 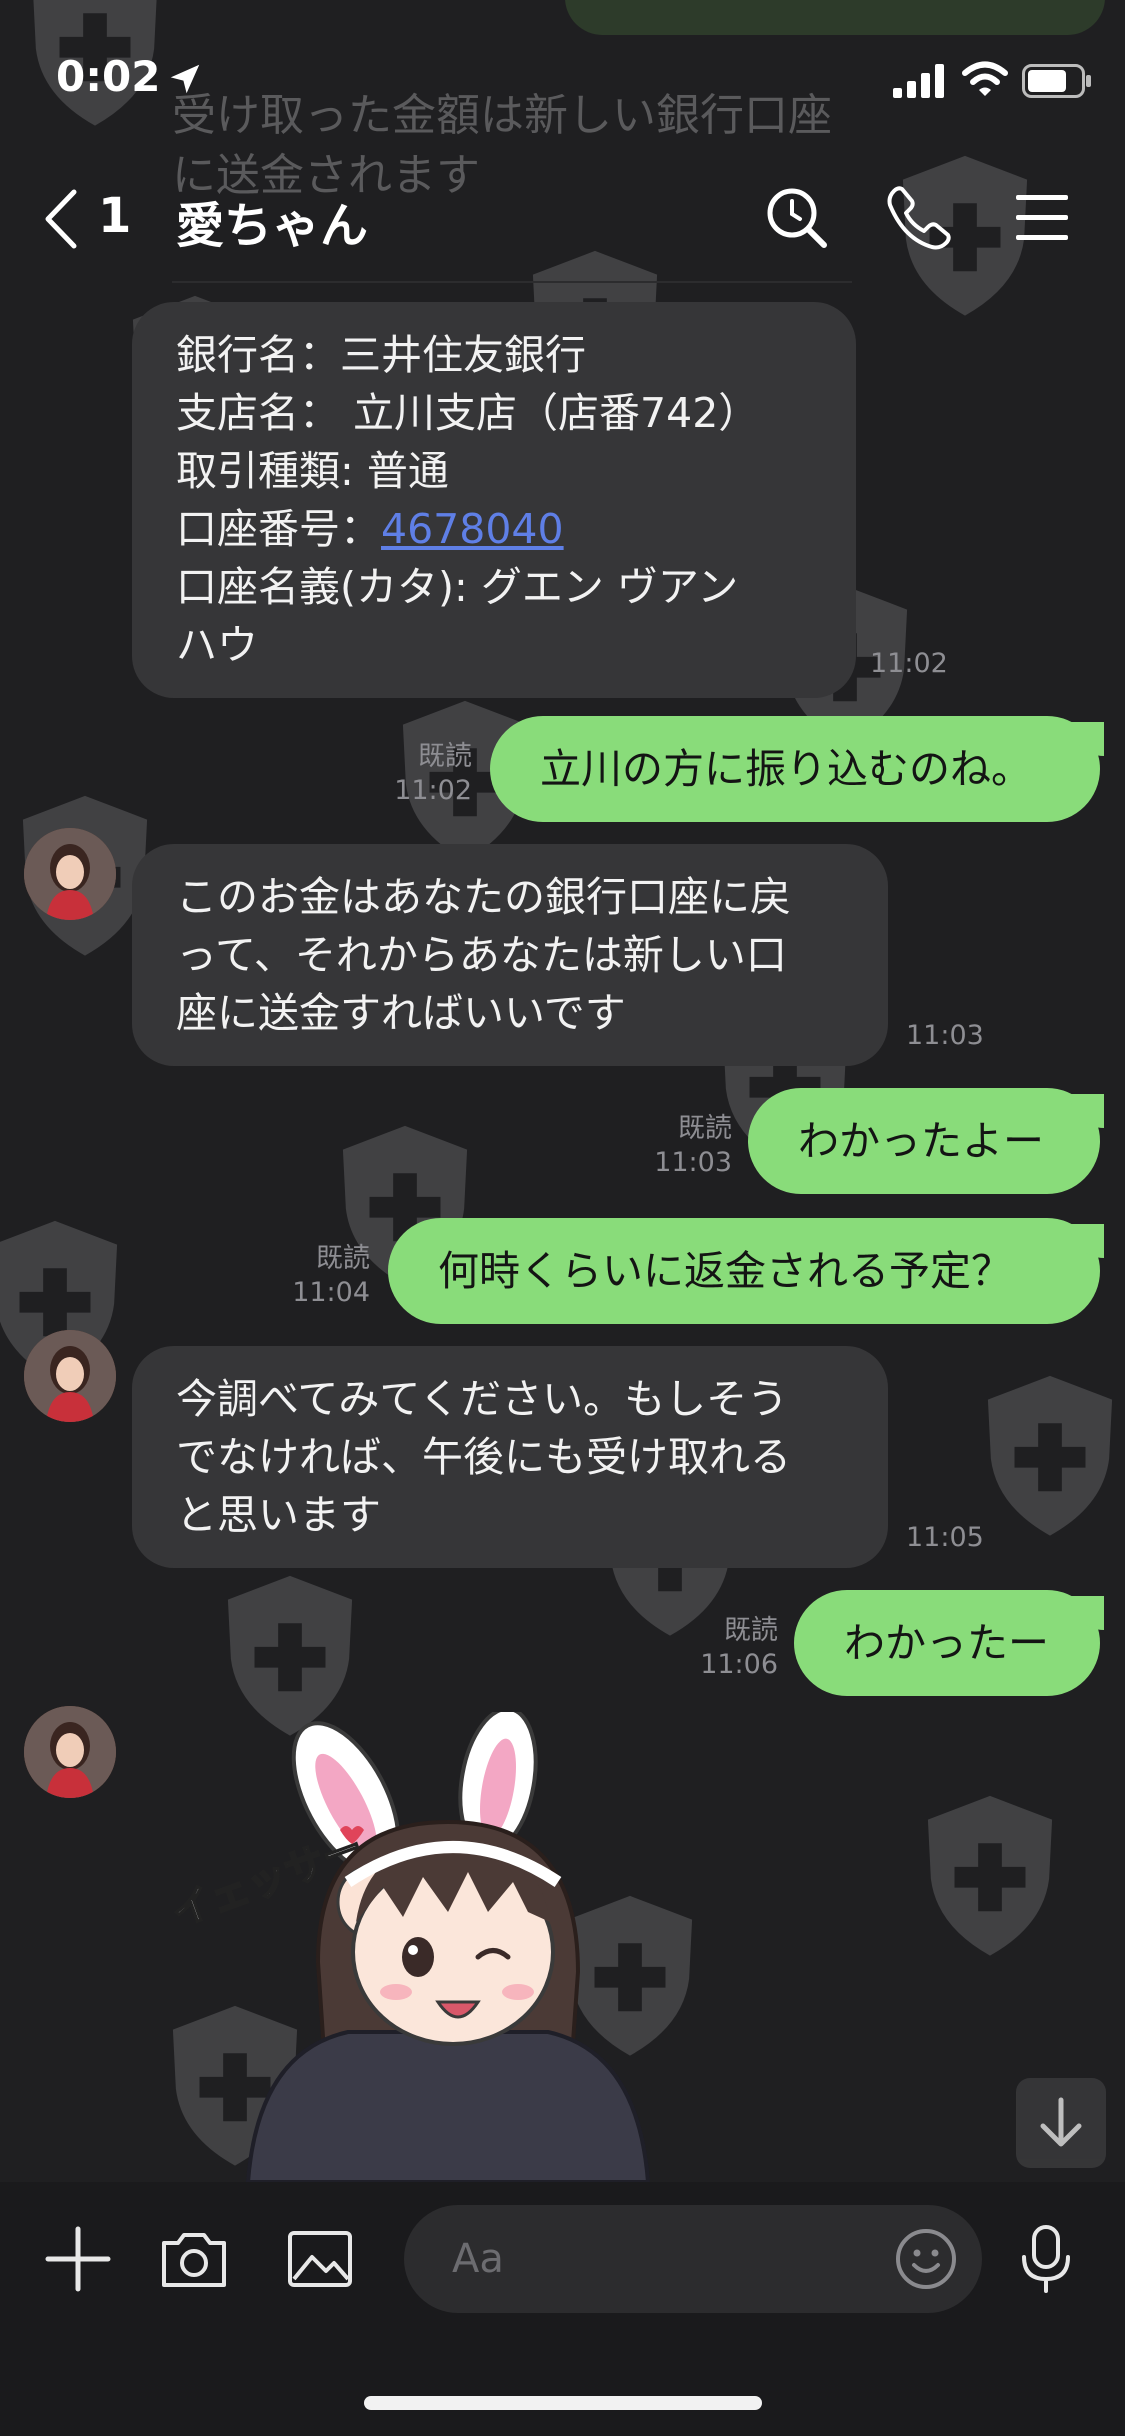 I want to click on home-indicator, so click(x=563, y=2403).